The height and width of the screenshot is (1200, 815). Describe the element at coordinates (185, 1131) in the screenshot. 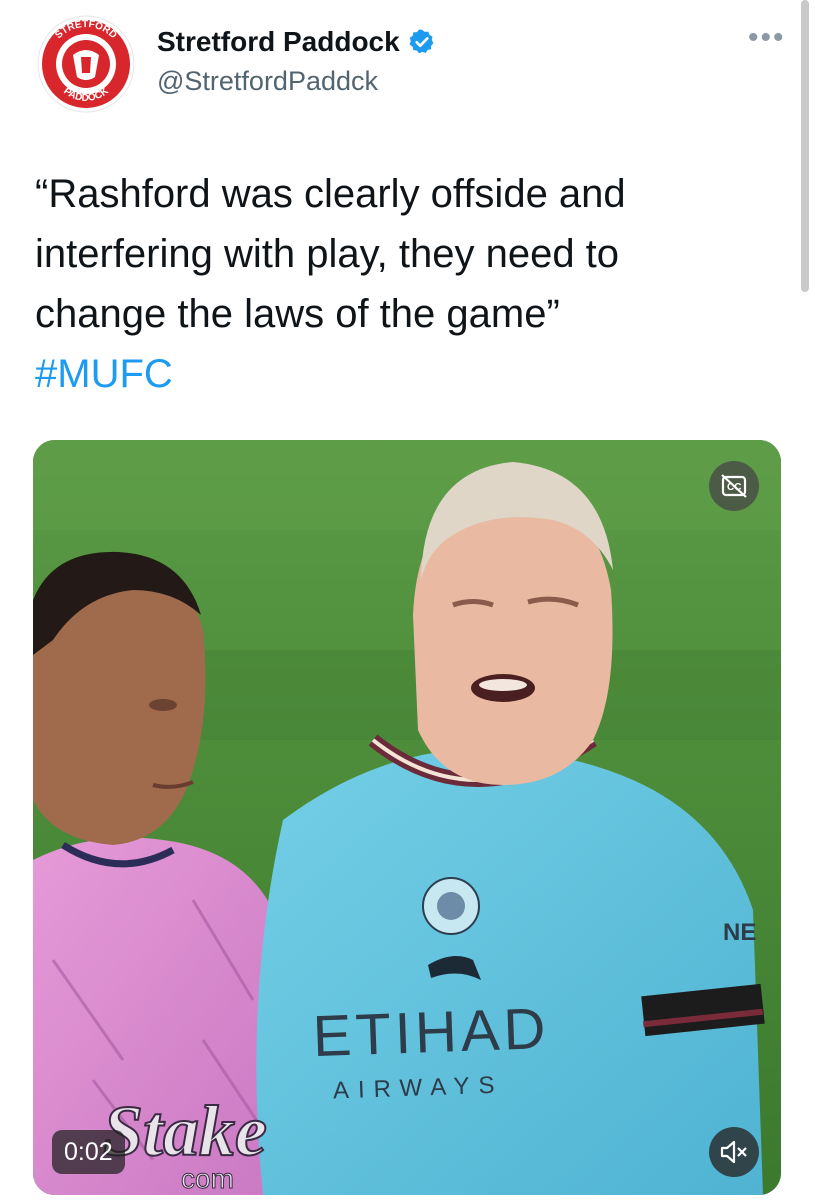

I see `sponsor-stake: Stake` at that location.